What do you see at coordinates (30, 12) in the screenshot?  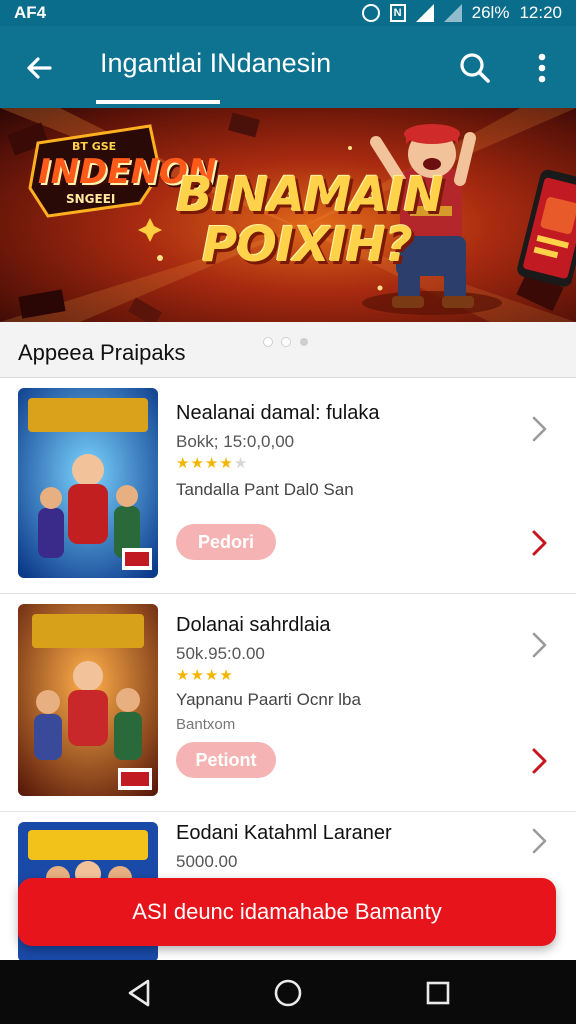 I see `status-left-text: AF4` at bounding box center [30, 12].